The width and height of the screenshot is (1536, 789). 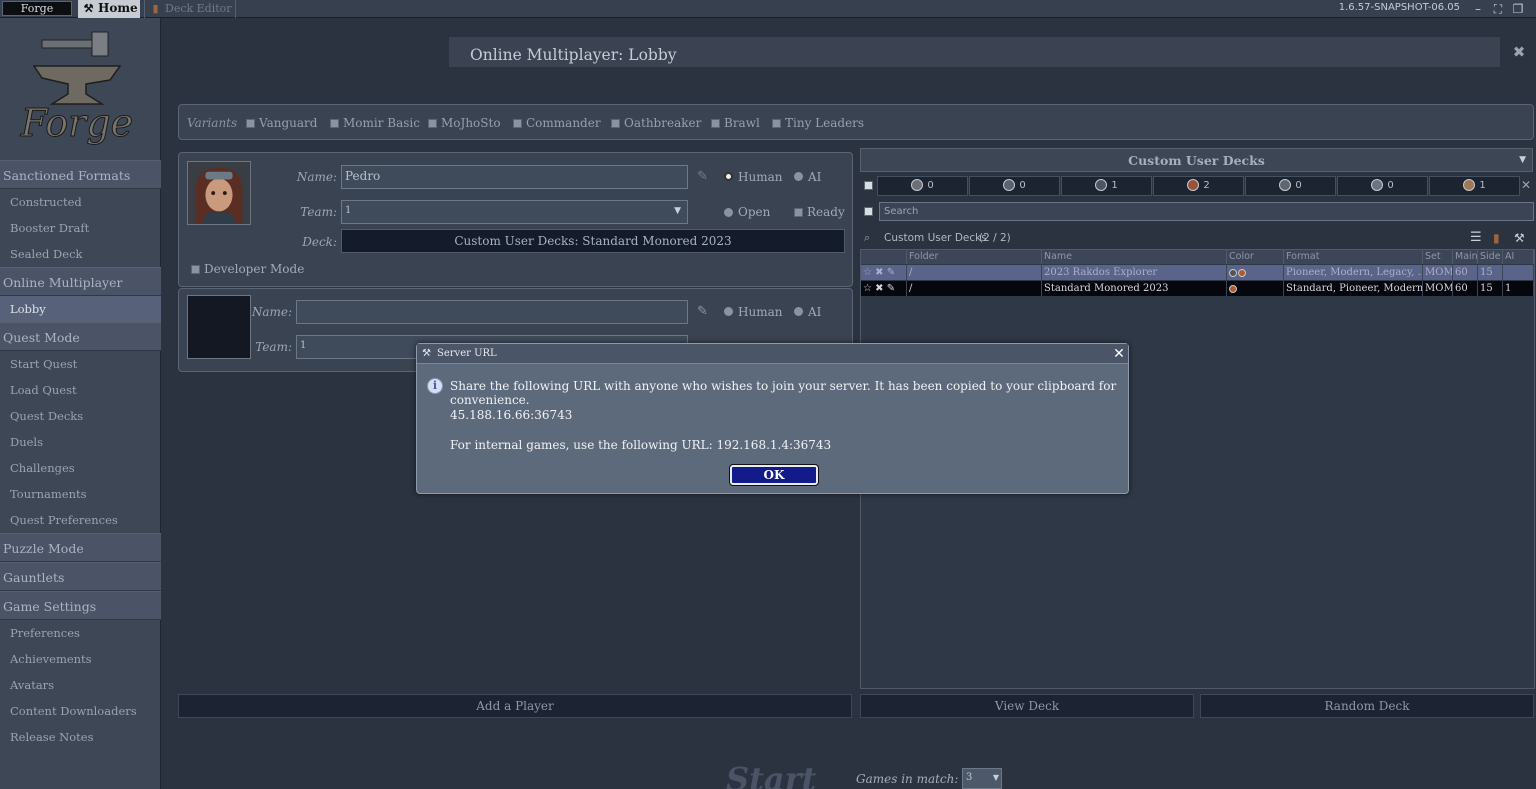 I want to click on checkbox-oathbreaker, so click(x=615, y=123).